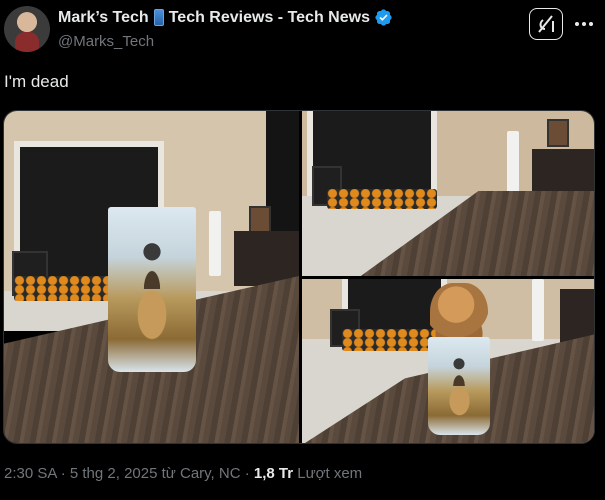 The width and height of the screenshot is (605, 500). Describe the element at coordinates (273, 473) in the screenshot. I see `views-count: 1,8 Tr` at that location.